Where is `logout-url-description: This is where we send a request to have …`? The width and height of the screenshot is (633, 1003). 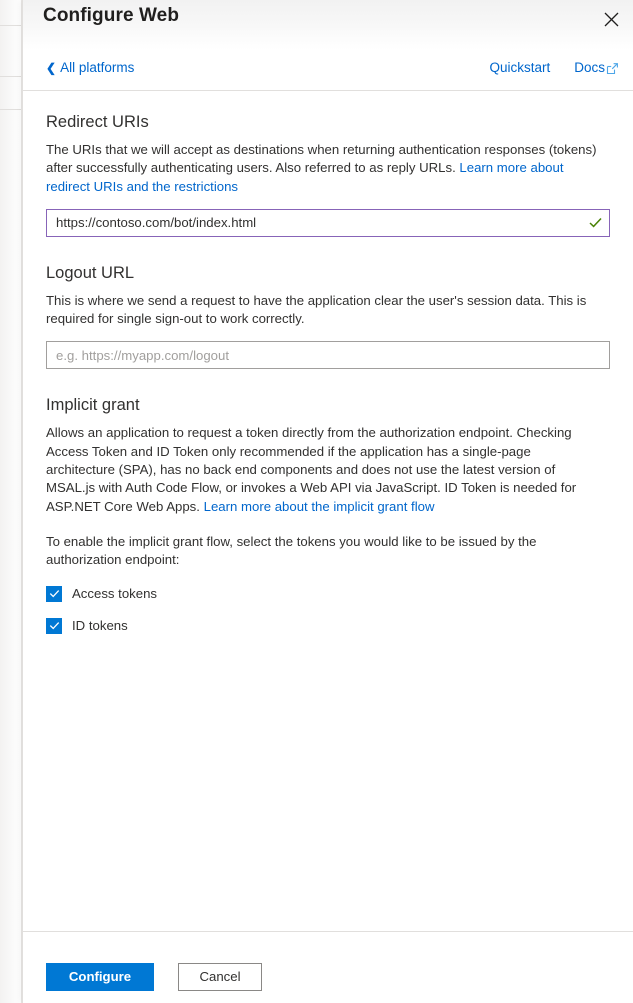 logout-url-description: This is where we send a request to have … is located at coordinates (316, 309).